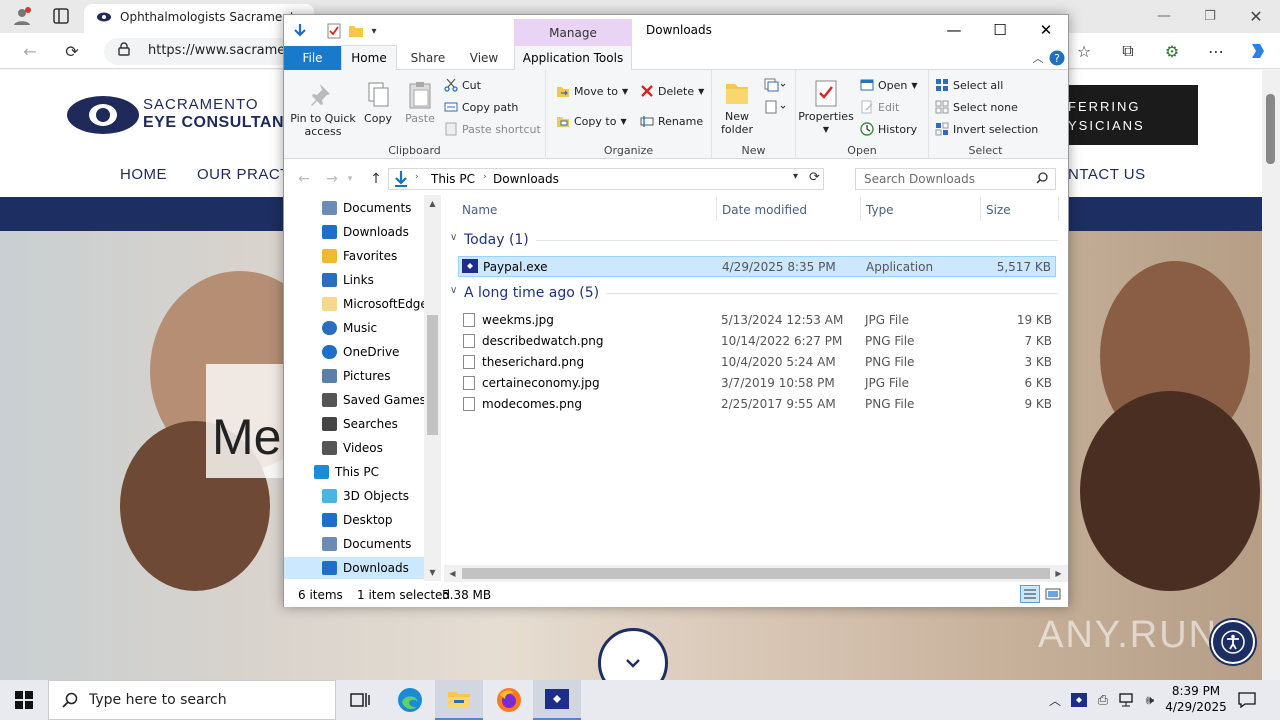  Describe the element at coordinates (378, 102) in the screenshot. I see `copy-button: Copy` at that location.